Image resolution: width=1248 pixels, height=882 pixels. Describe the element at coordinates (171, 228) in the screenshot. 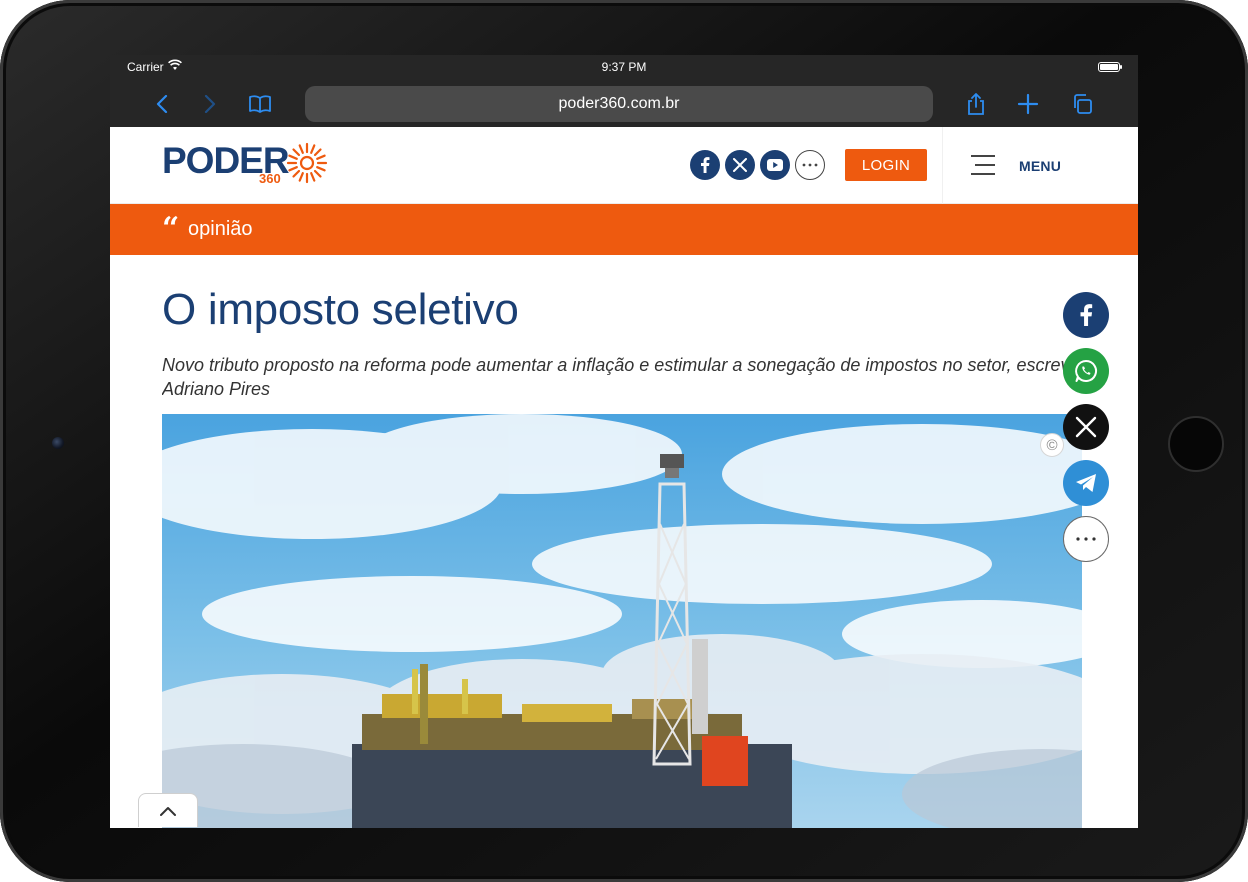

I see `quote-icon: “` at that location.